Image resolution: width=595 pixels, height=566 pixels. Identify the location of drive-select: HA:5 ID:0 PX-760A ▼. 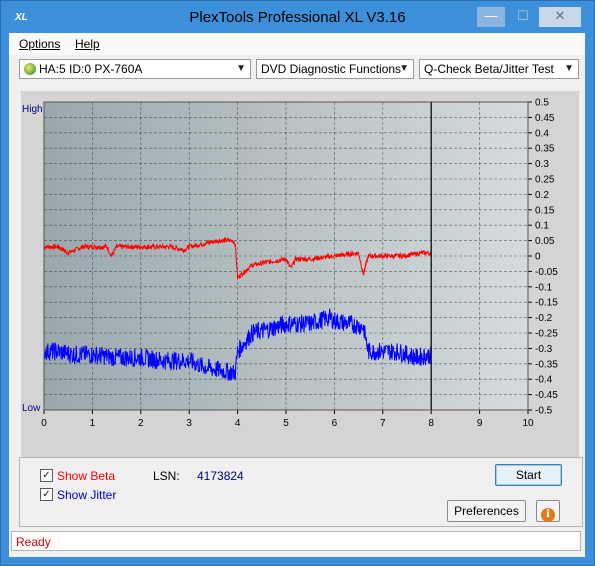
(135, 69).